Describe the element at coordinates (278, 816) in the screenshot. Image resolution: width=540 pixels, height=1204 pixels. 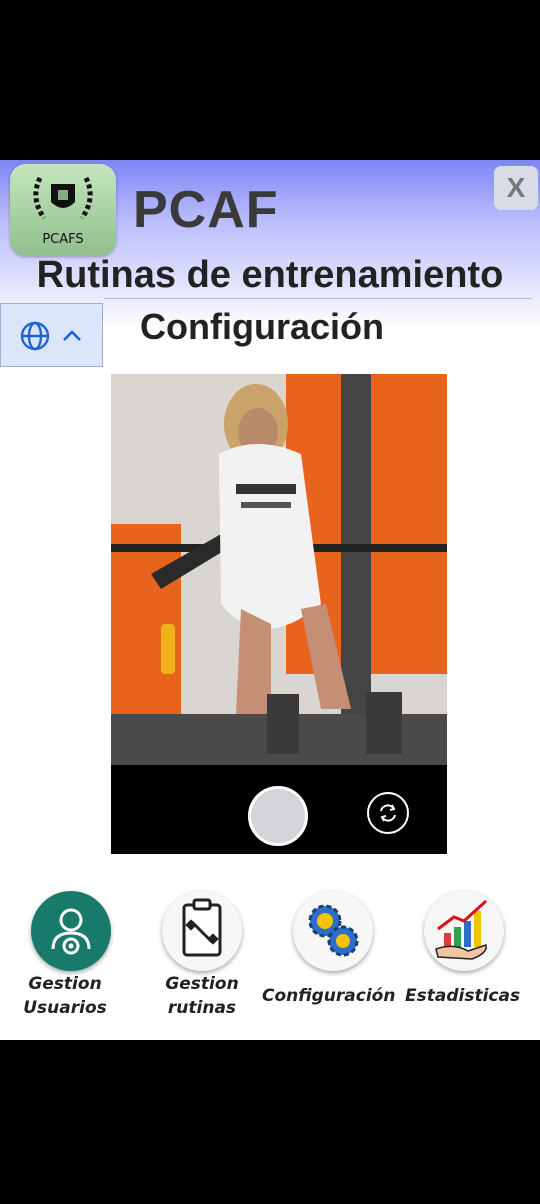
I see `shutter-button` at that location.